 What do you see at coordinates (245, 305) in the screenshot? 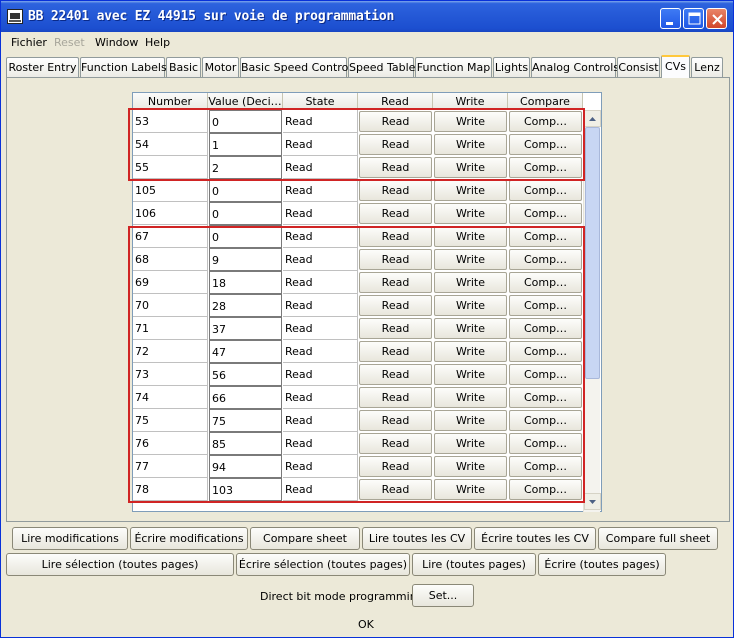
I see `cv-value-field: 28` at bounding box center [245, 305].